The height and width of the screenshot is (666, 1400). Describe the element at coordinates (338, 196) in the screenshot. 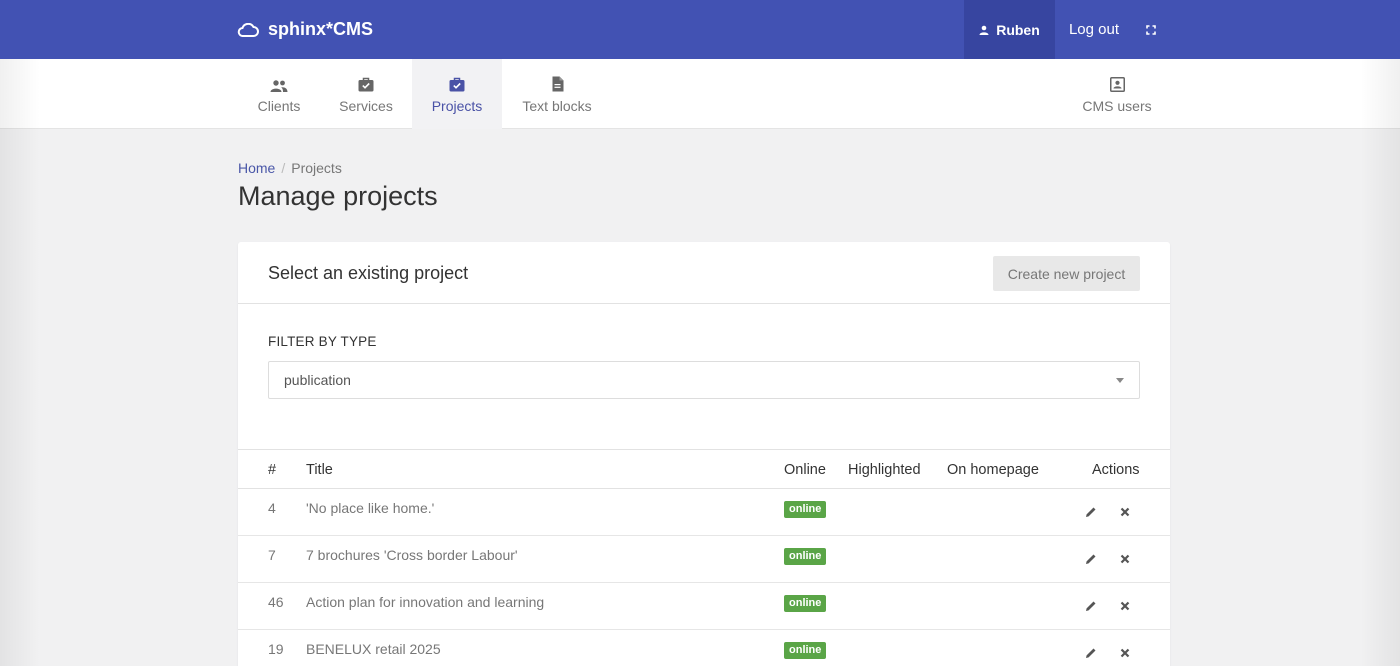

I see `page-title: Manage projects` at that location.